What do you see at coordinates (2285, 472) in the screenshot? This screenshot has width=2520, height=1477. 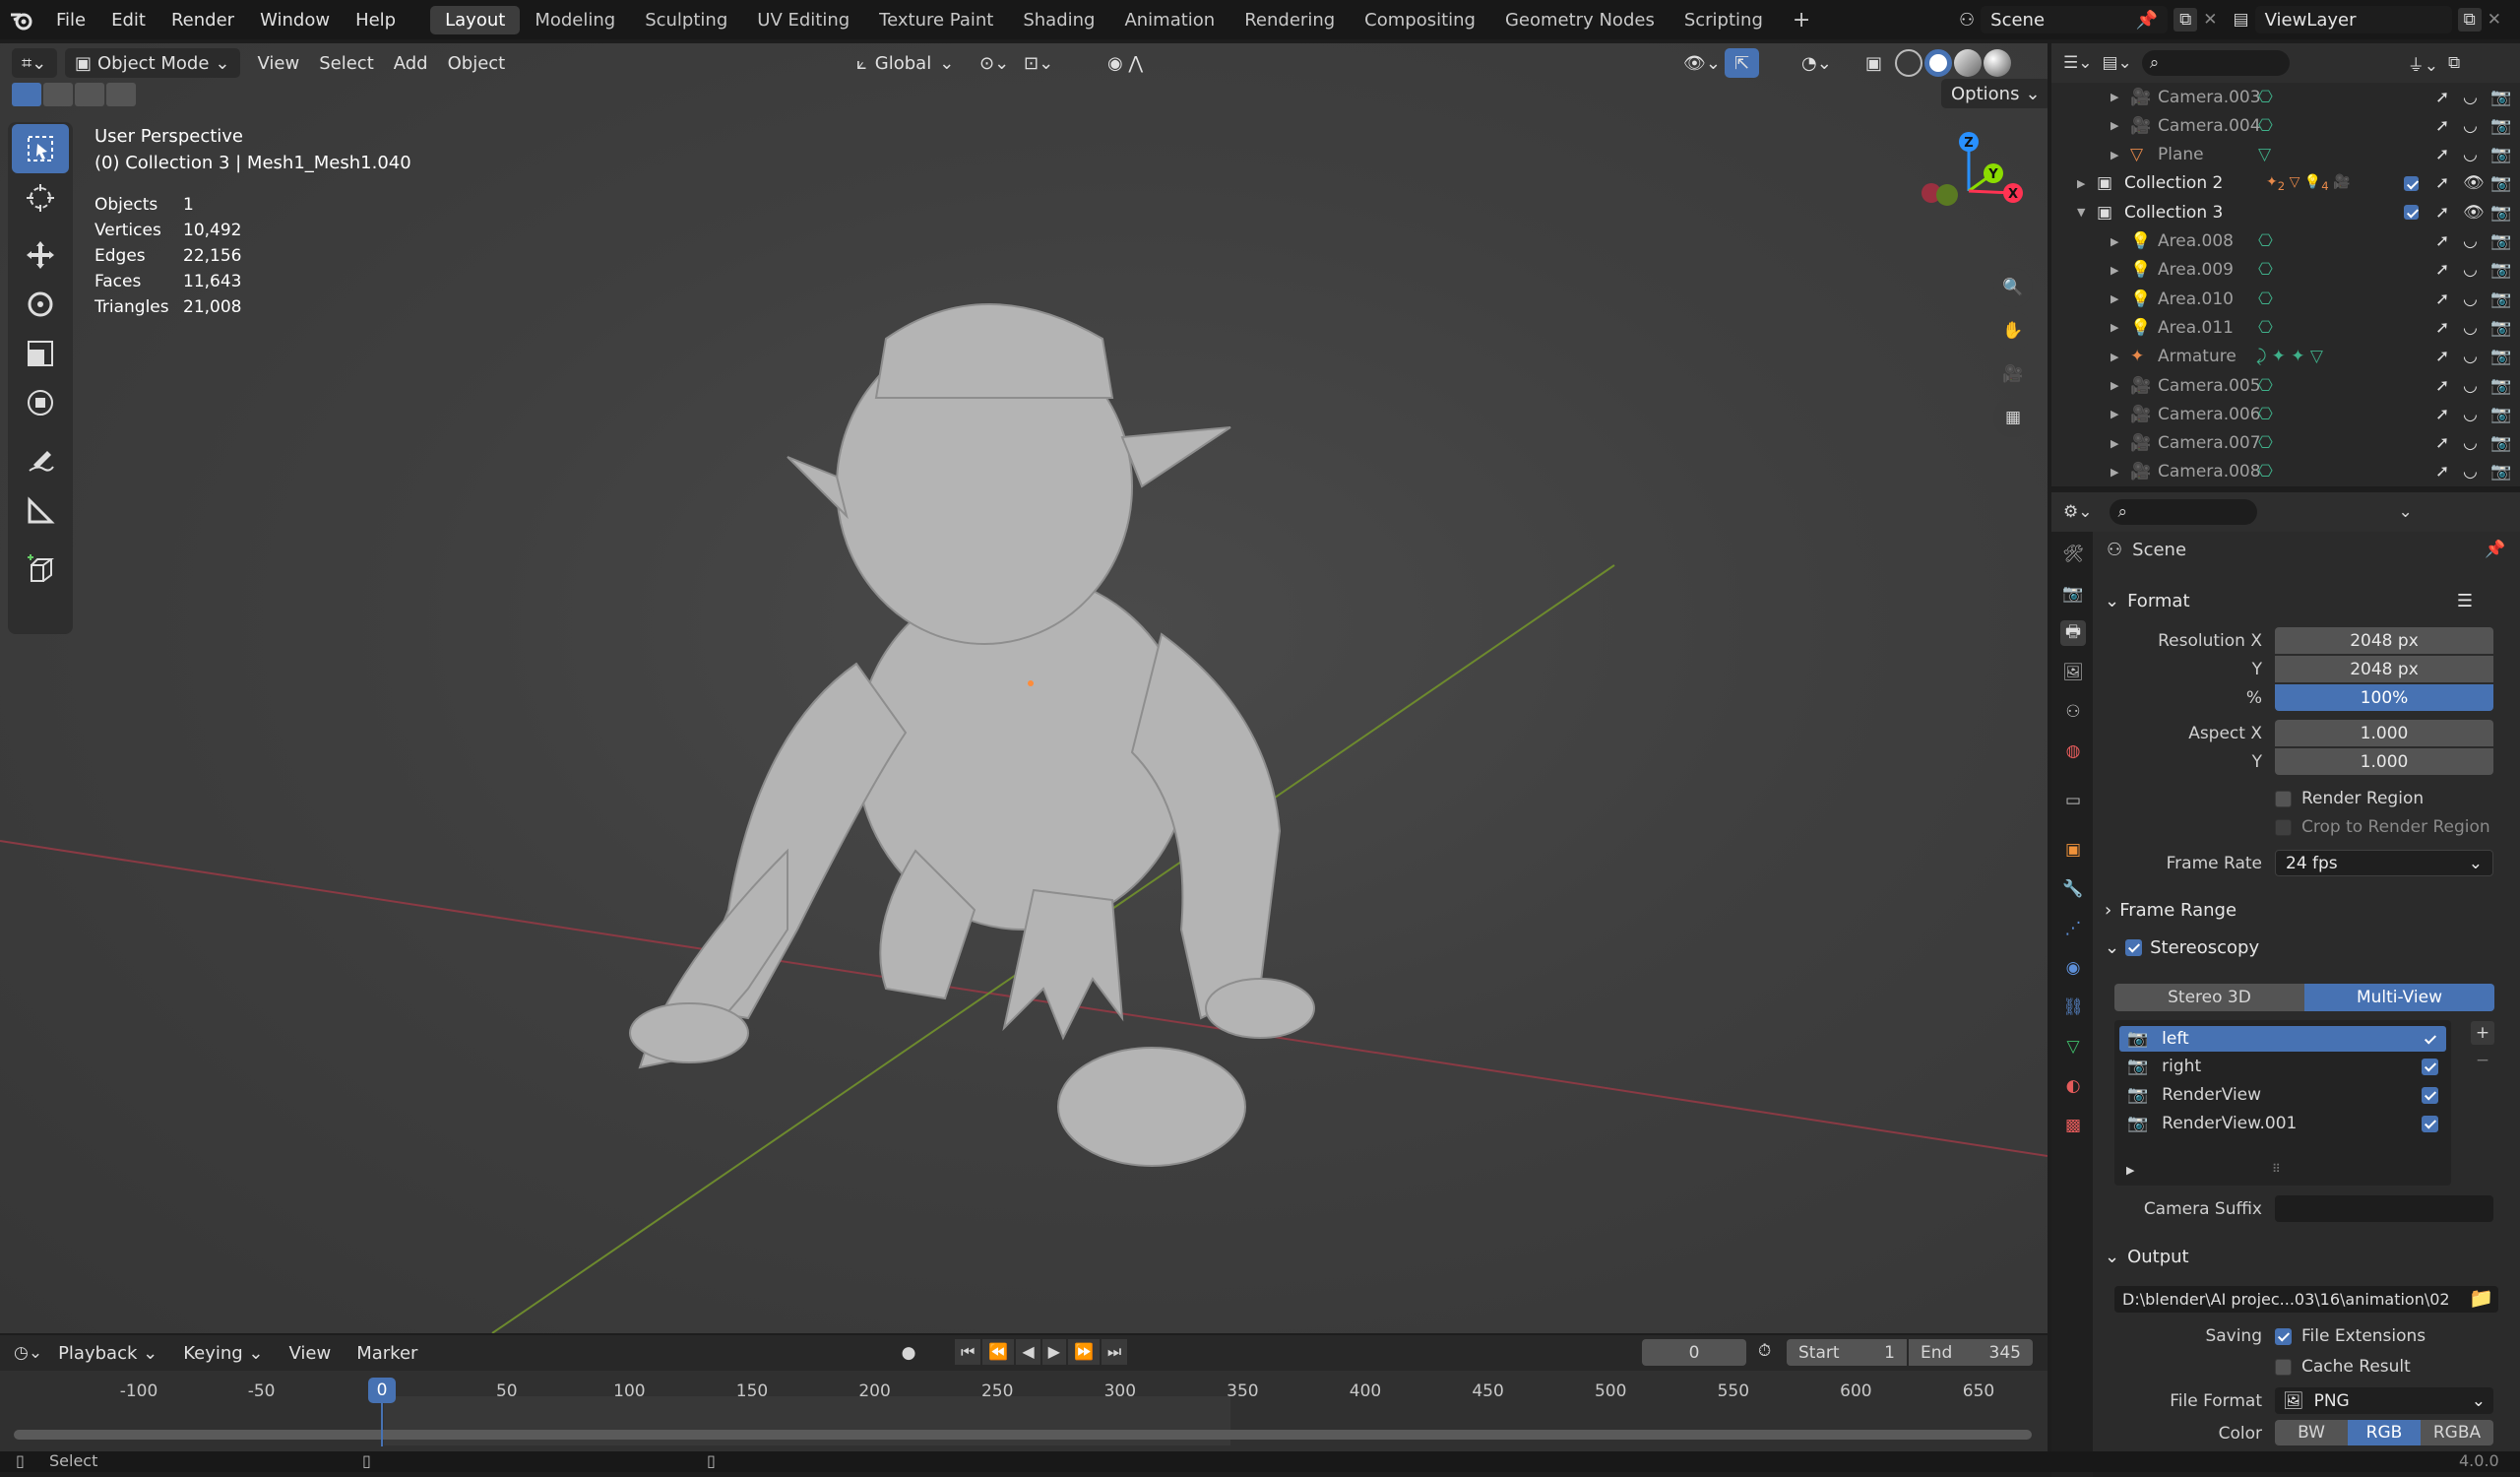 I see `outliner-row: ▶ 🎥 Camera.008 ⎔ ➚ ◡ 📷` at bounding box center [2285, 472].